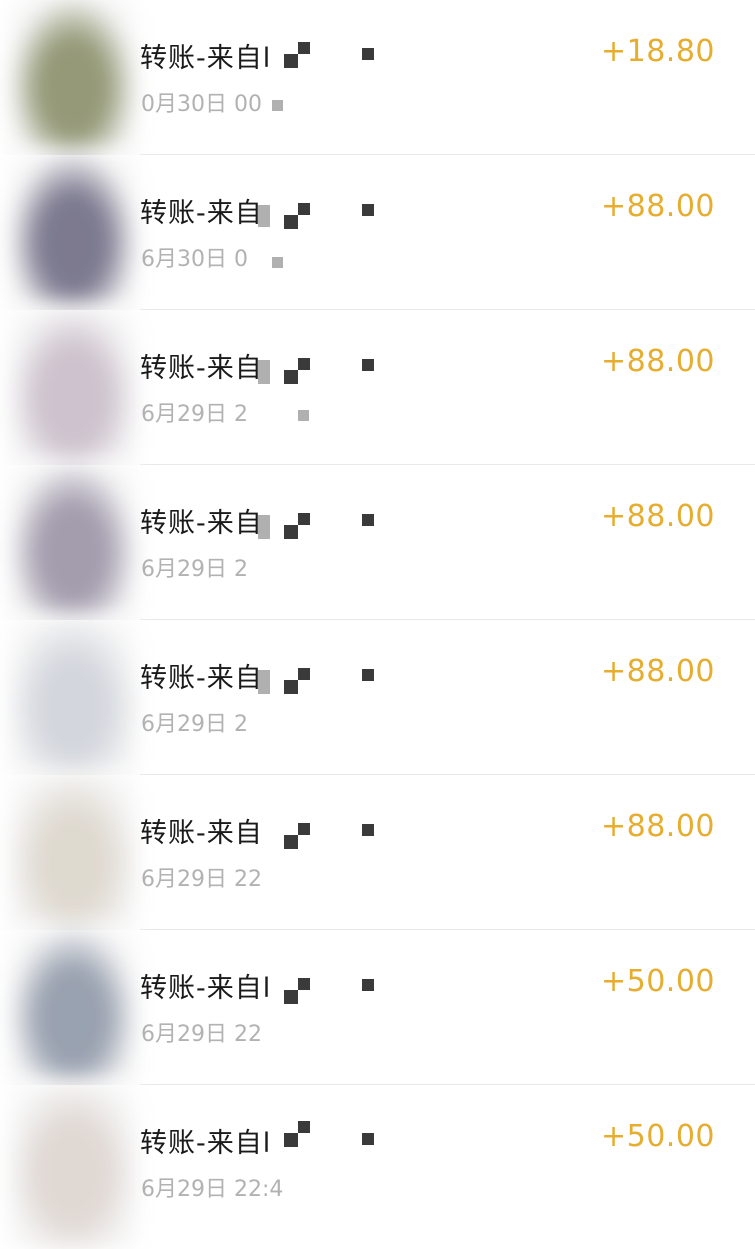 The width and height of the screenshot is (755, 1249). What do you see at coordinates (377, 1164) in the screenshot?
I see `transaction-row: 转账-来自l 6月29日 22:4 +50.00` at bounding box center [377, 1164].